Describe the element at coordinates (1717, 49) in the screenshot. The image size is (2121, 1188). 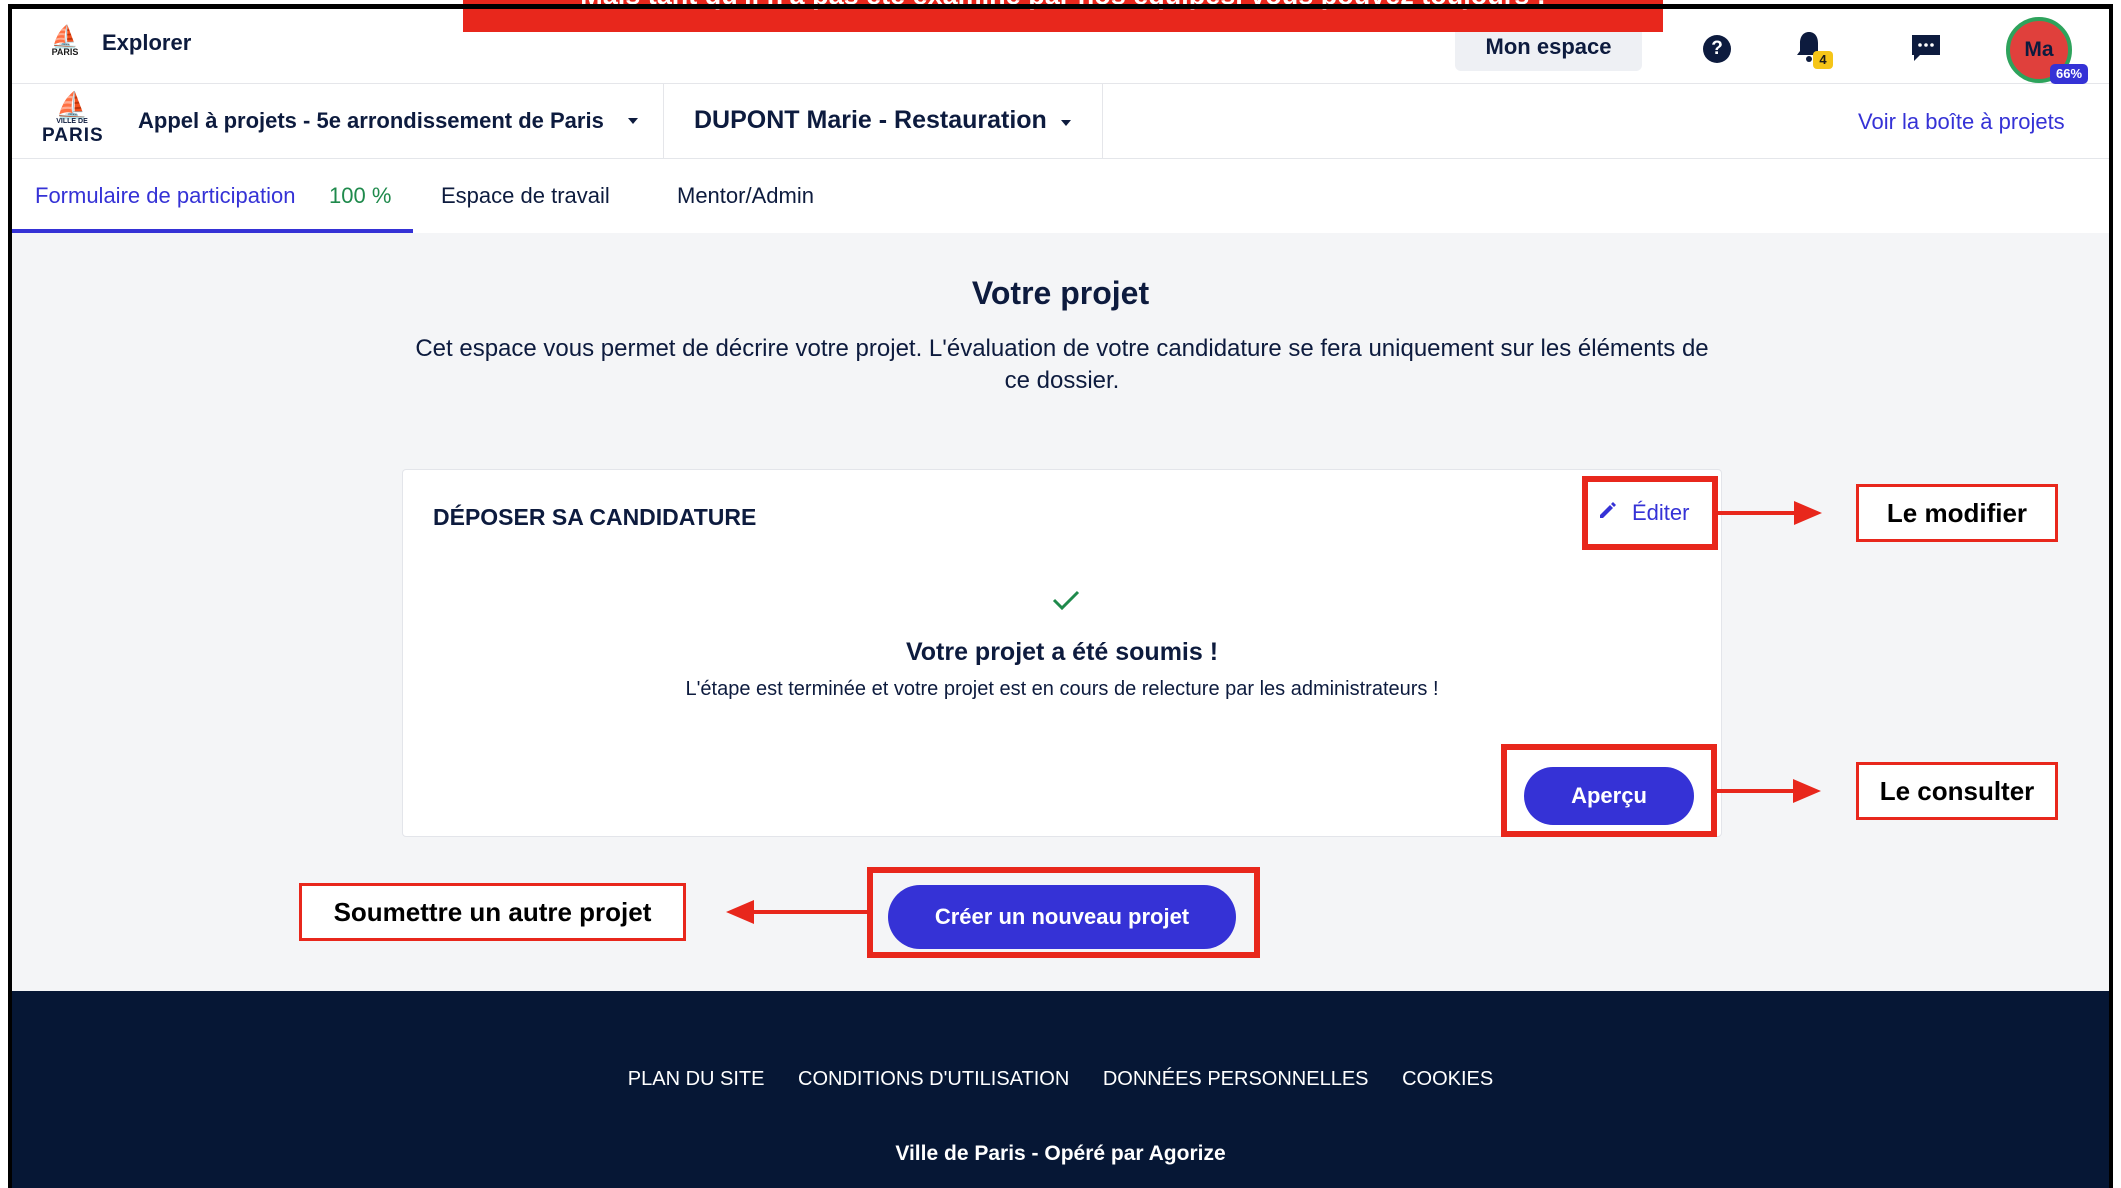
I see `help-icon: ?` at that location.